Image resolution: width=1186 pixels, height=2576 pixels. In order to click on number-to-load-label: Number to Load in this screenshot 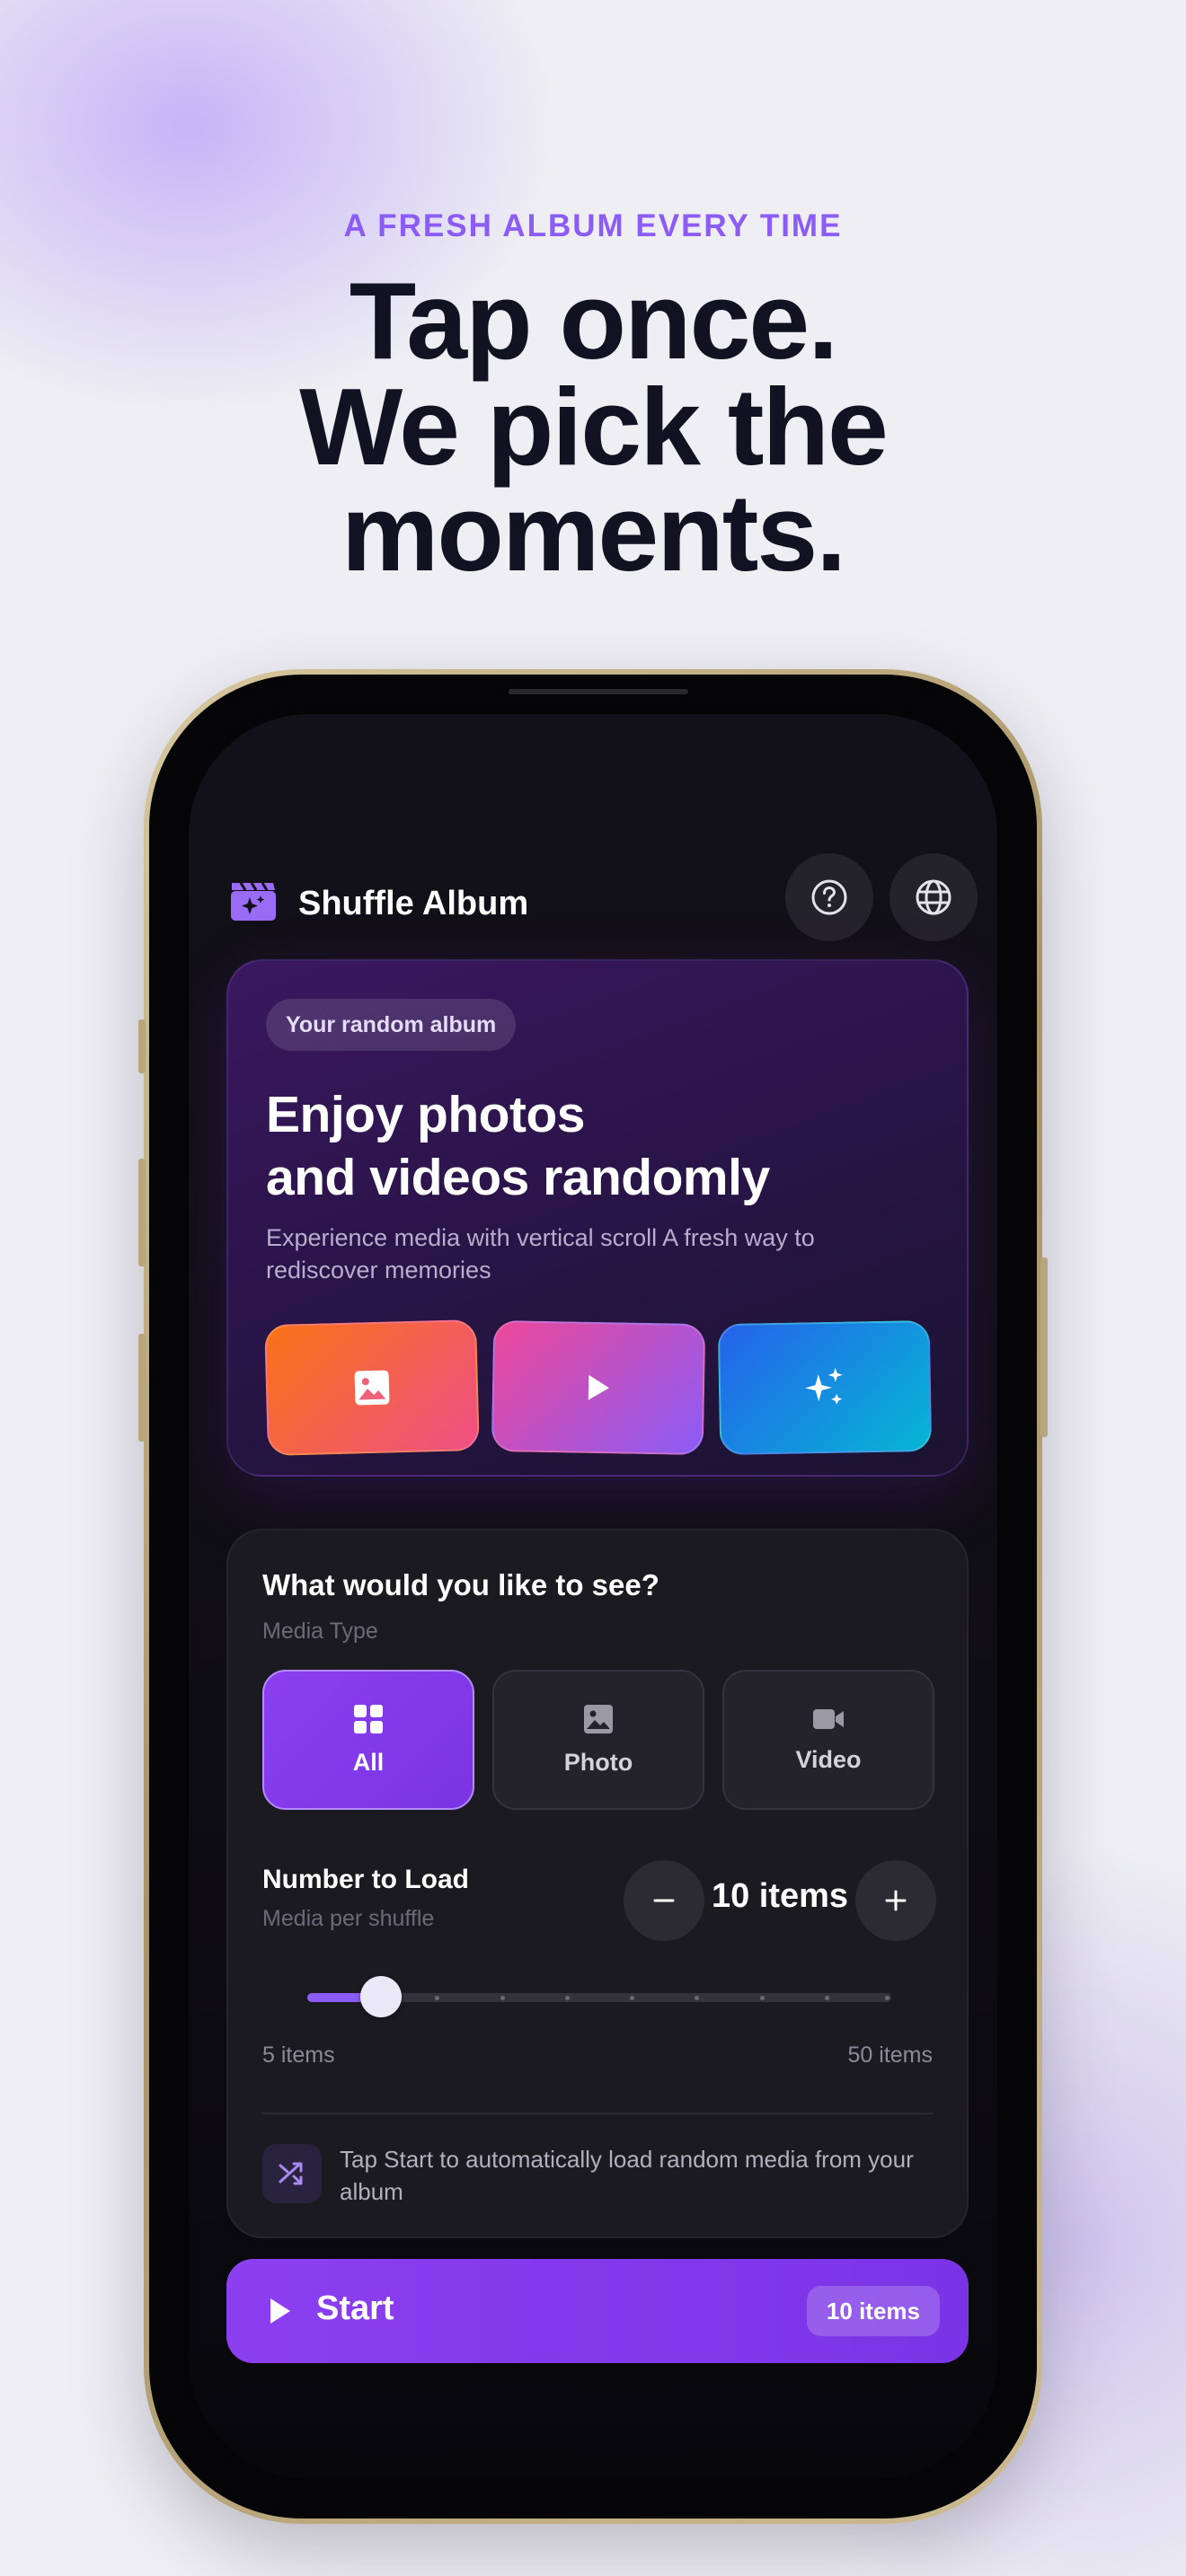, I will do `click(365, 1879)`.